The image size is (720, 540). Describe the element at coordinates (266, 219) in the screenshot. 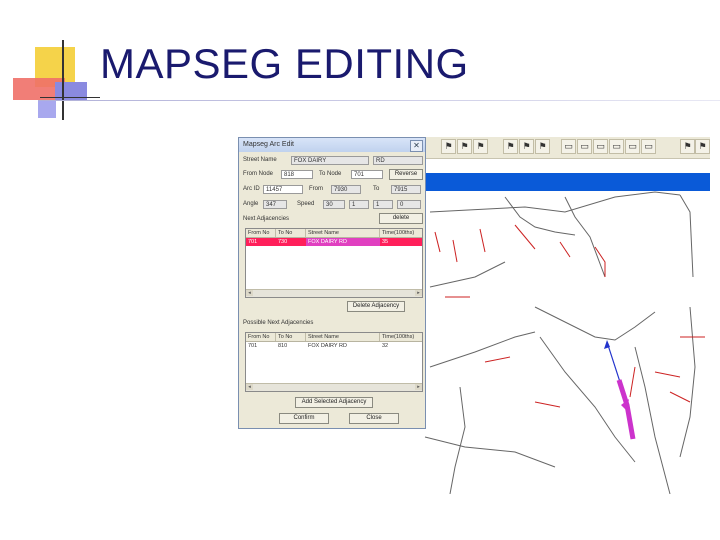

I see `next-adjacencies-label: Next Adjacencies` at that location.